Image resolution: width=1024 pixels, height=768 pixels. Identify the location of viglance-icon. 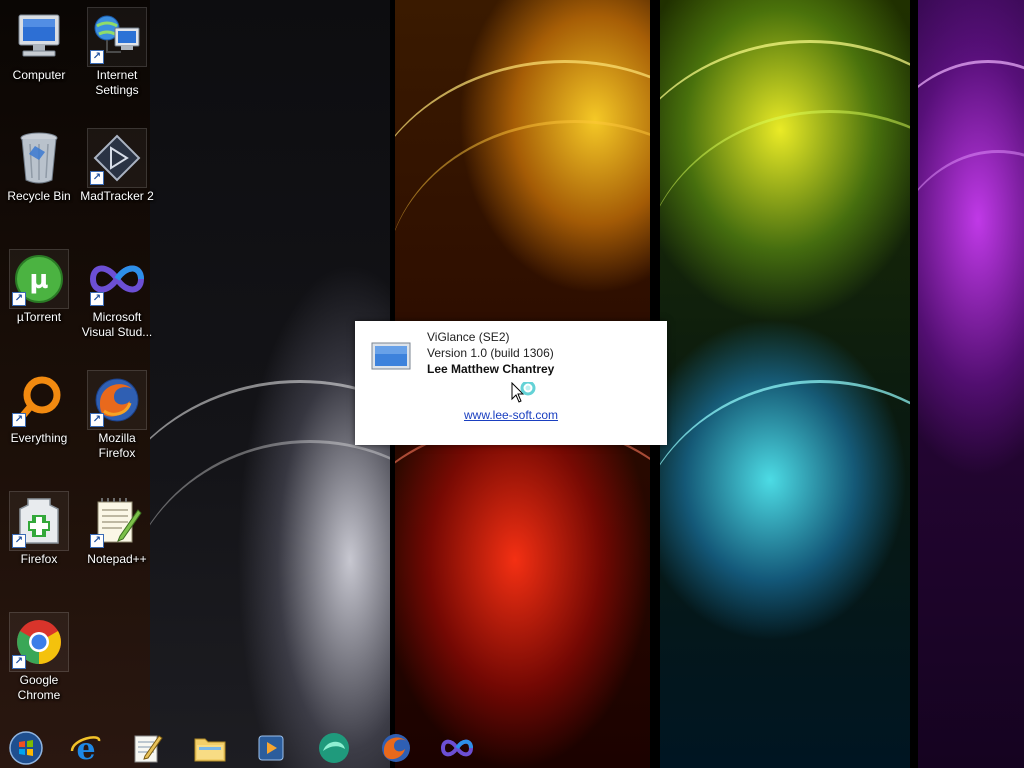
(334, 748).